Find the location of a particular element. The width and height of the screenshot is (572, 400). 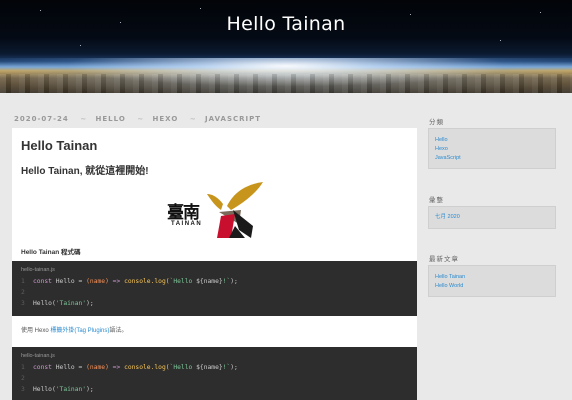

tag-link-hexo: HEXO is located at coordinates (166, 119).